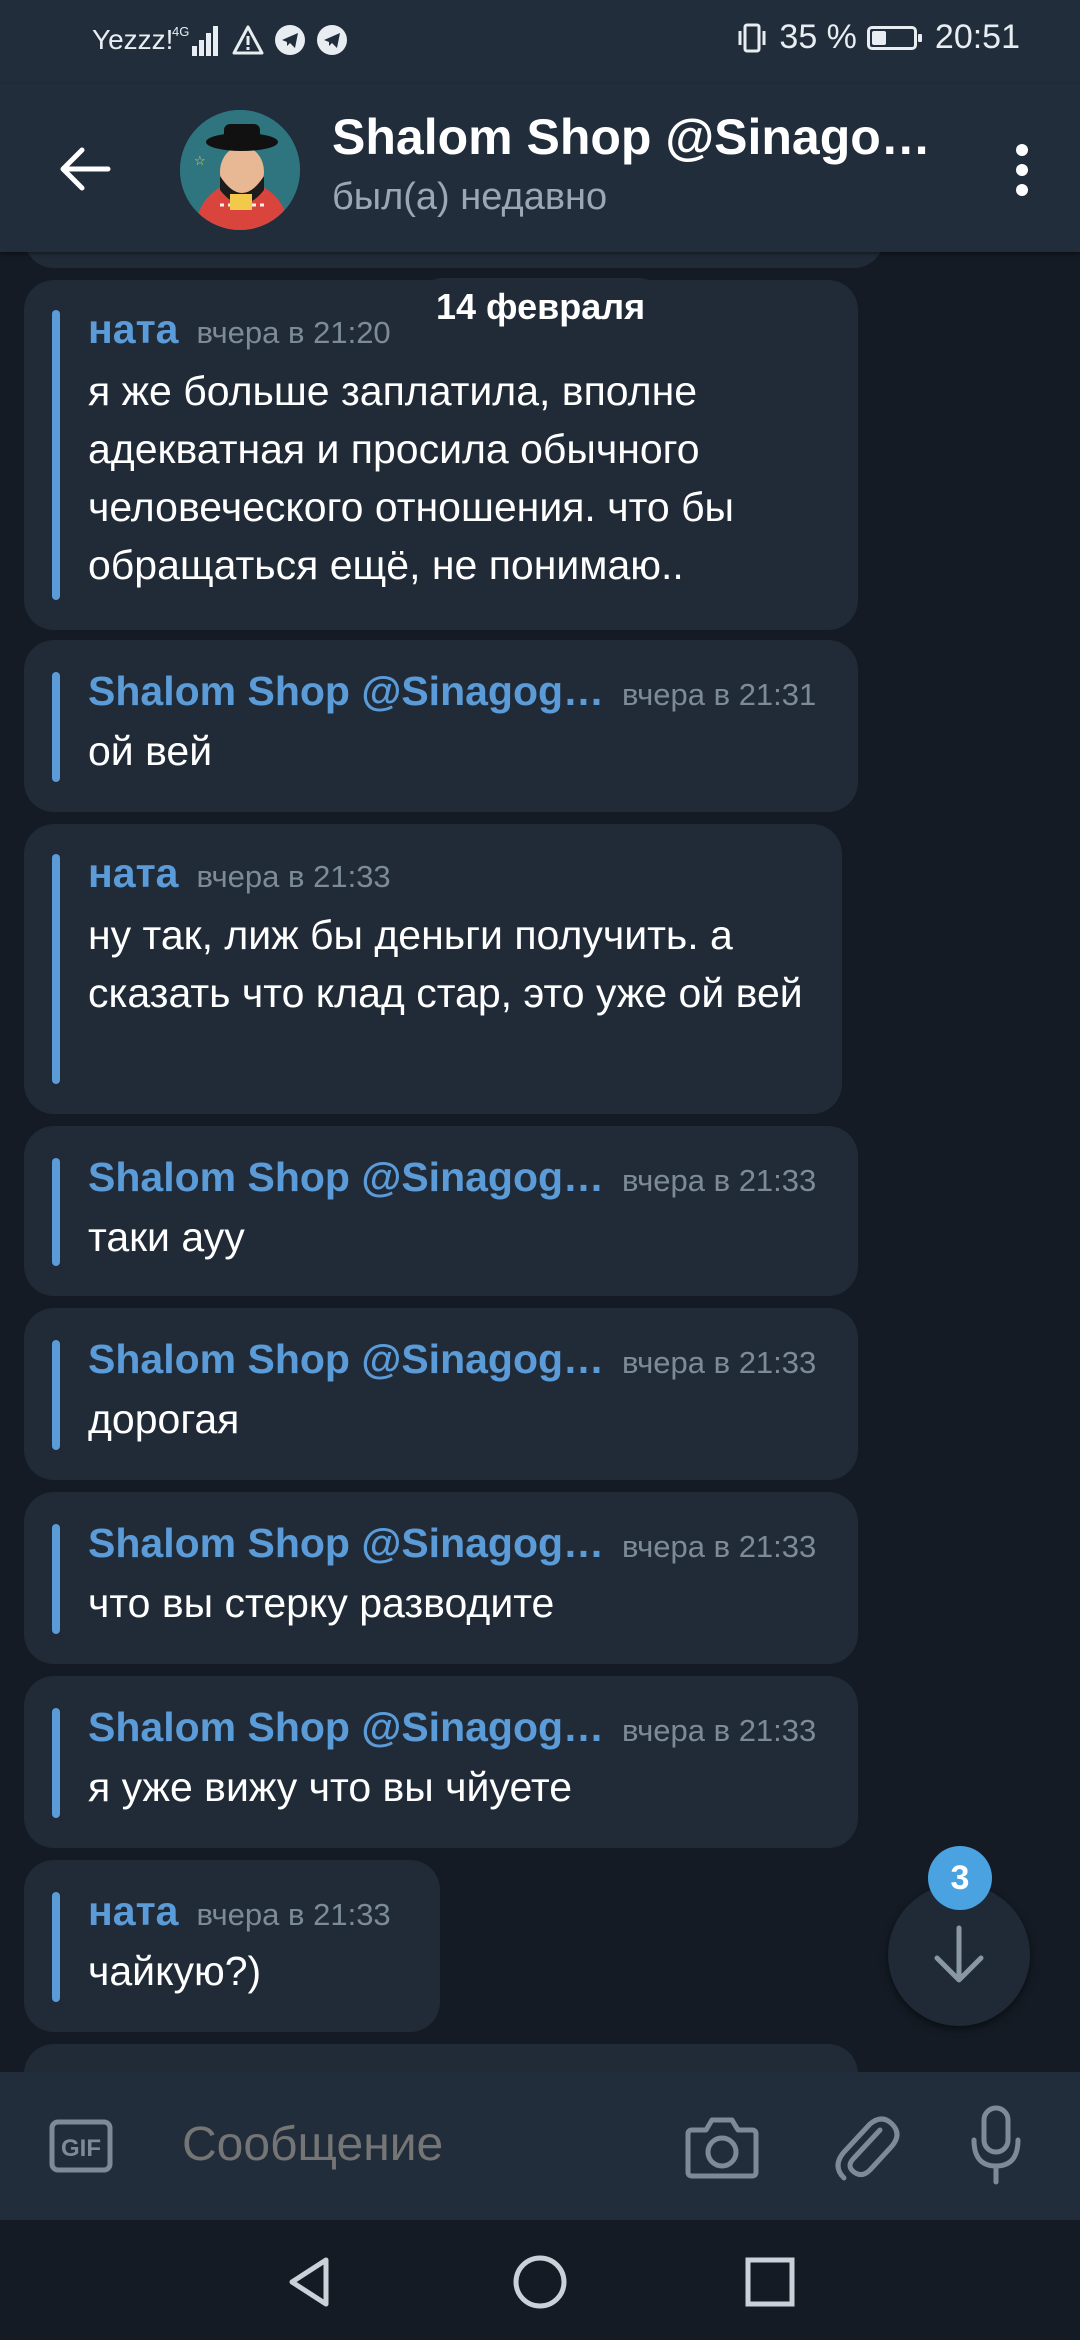 The image size is (1080, 2340). What do you see at coordinates (150, 751) in the screenshot?
I see `message-text: ой вей` at bounding box center [150, 751].